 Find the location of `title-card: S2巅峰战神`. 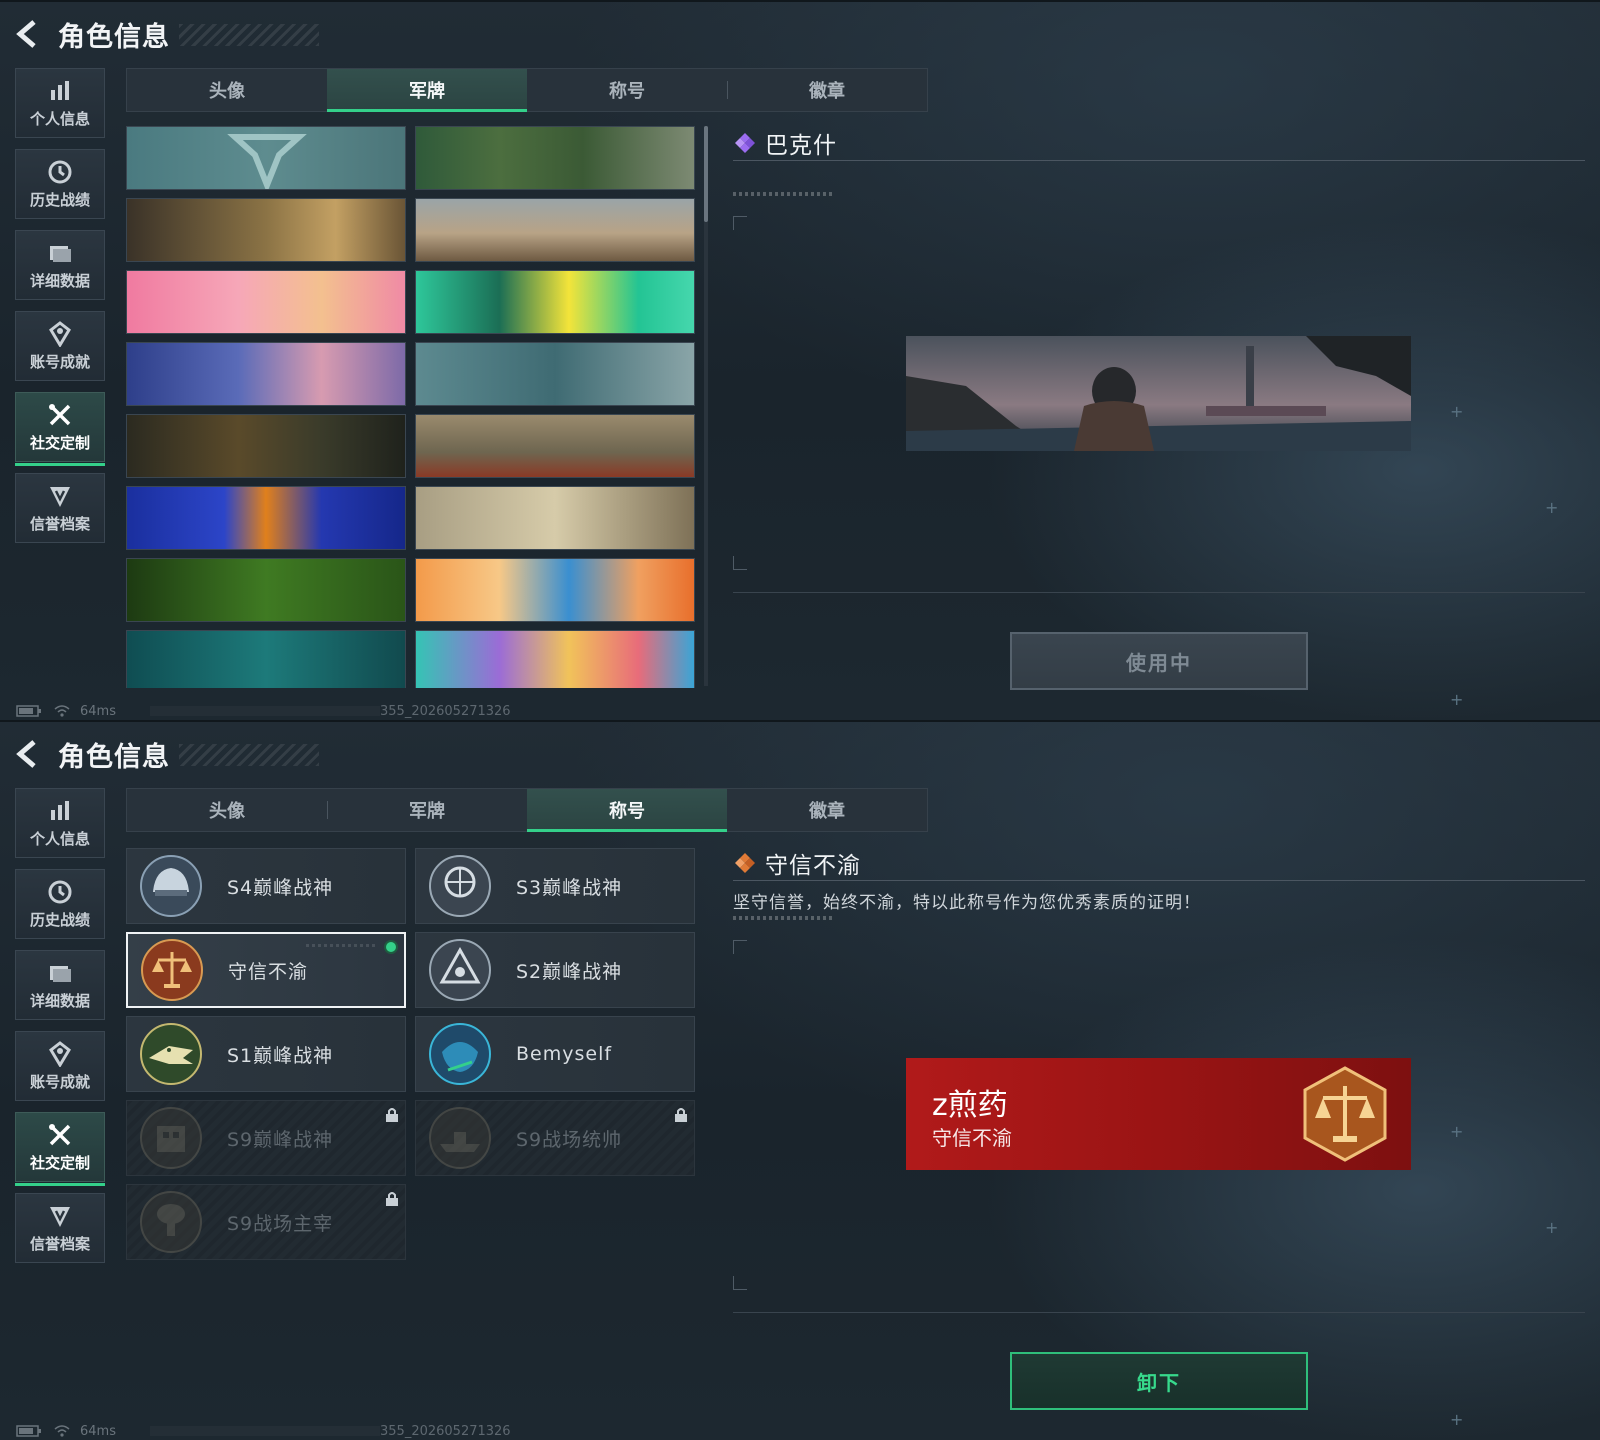

title-card: S2巅峰战神 is located at coordinates (555, 970).